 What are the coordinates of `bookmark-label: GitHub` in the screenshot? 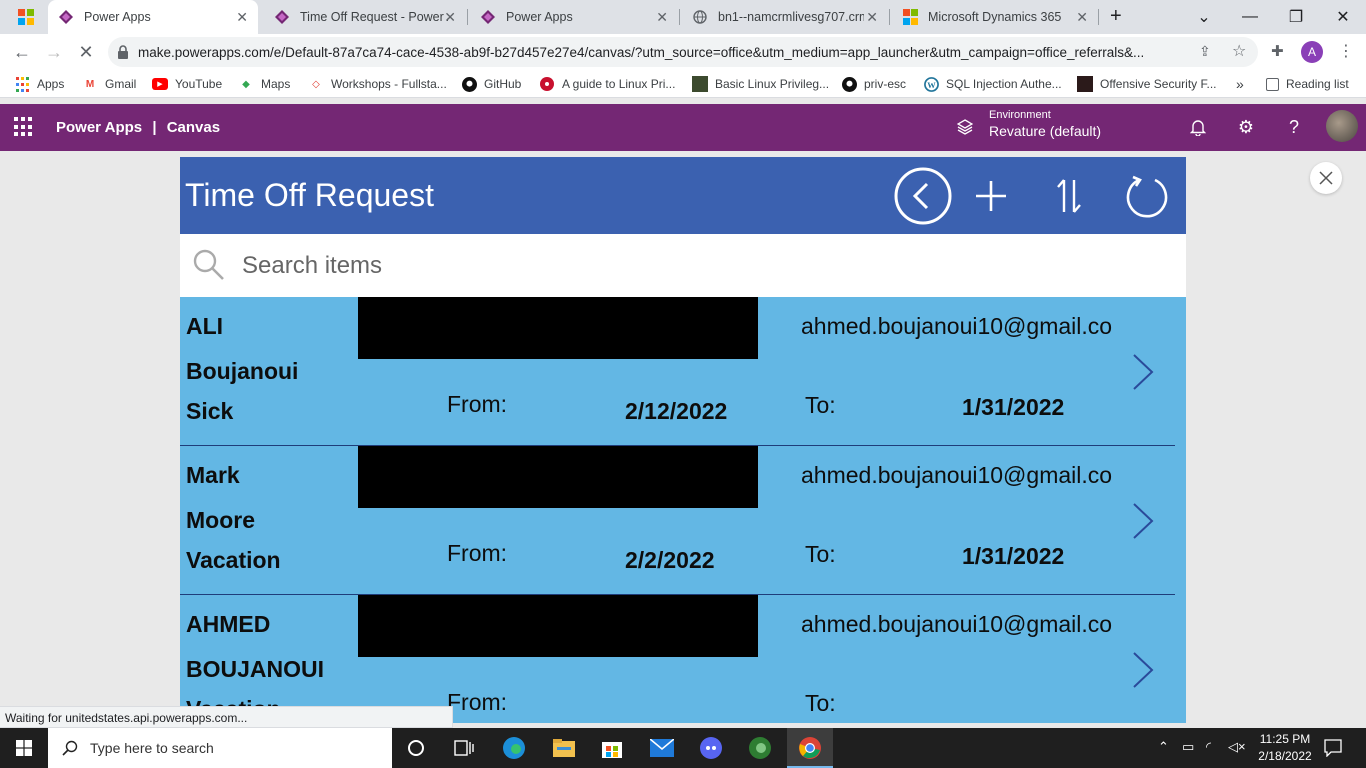 It's located at (503, 84).